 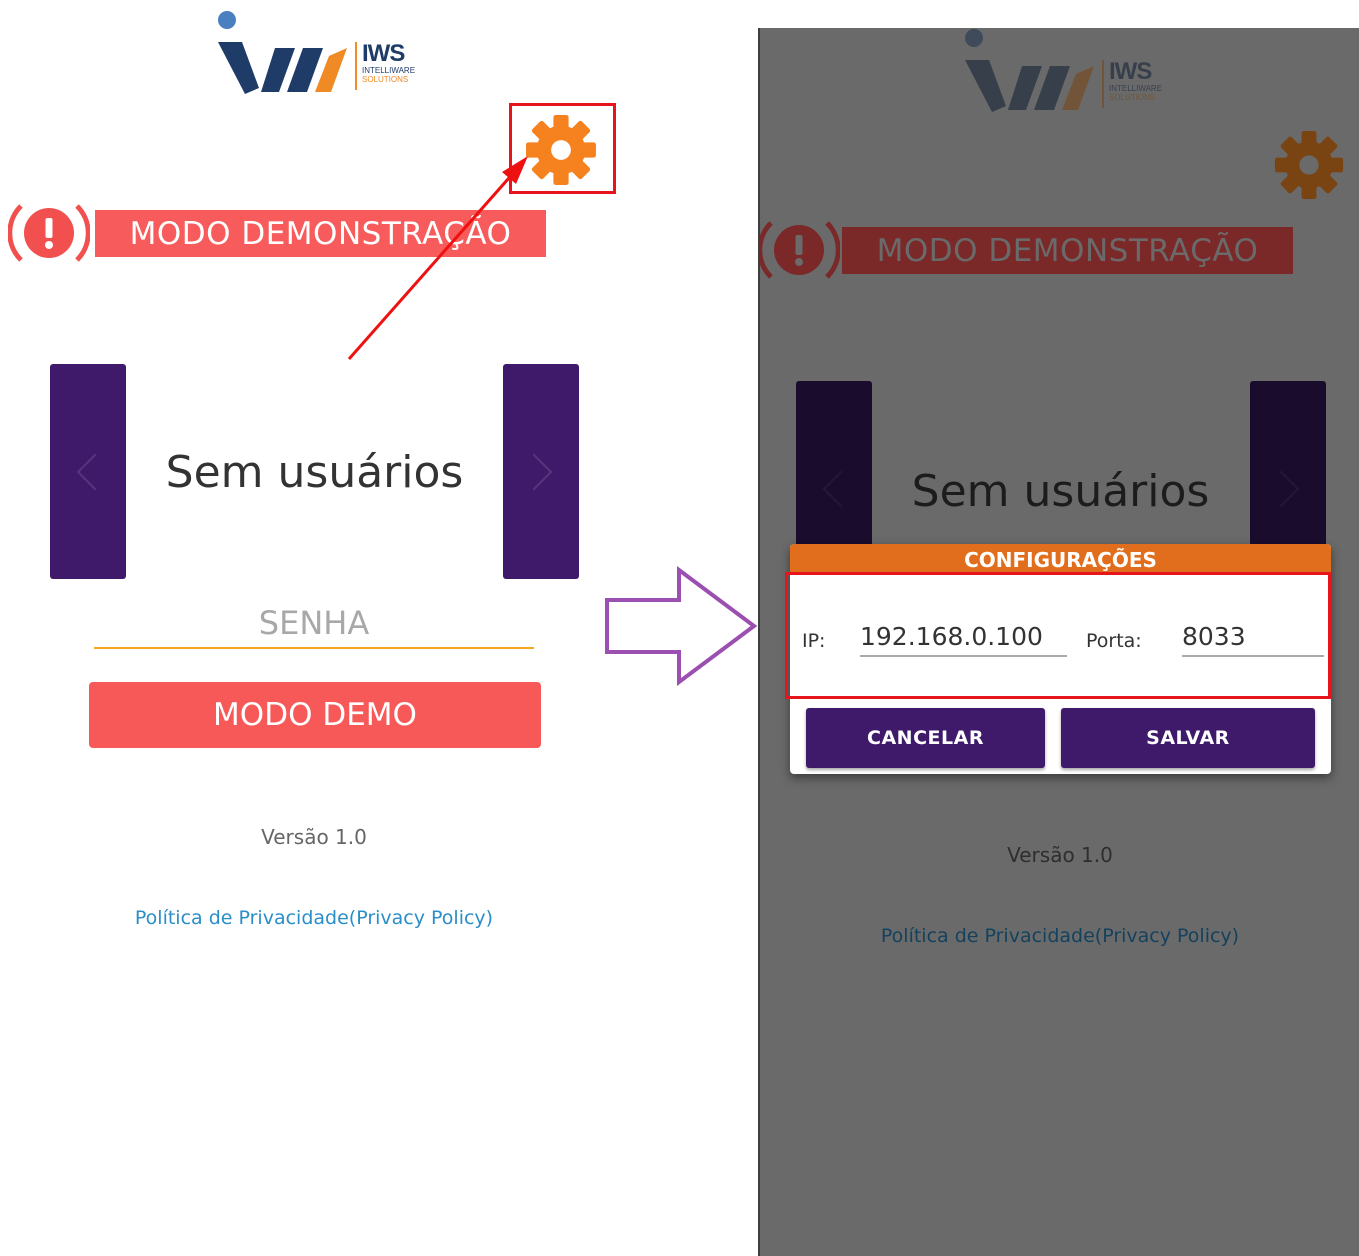 What do you see at coordinates (1067, 250) in the screenshot?
I see `demo-mode-banner: MODO DEMONSTRAÇÃO` at bounding box center [1067, 250].